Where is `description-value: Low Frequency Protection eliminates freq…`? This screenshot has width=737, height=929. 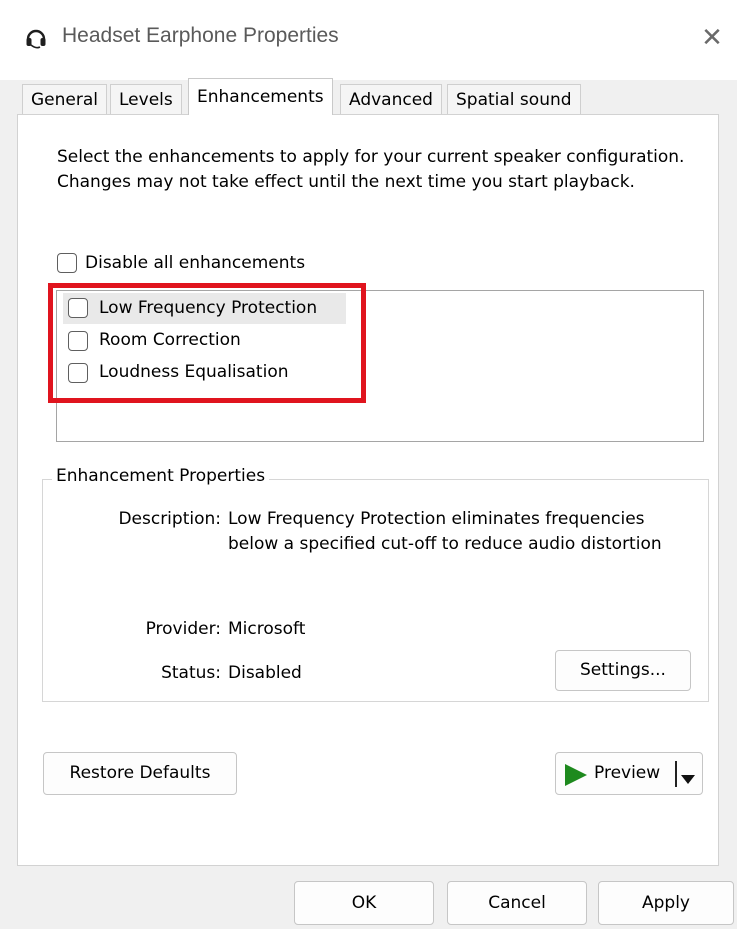 description-value: Low Frequency Protection eliminates freq… is located at coordinates (445, 531).